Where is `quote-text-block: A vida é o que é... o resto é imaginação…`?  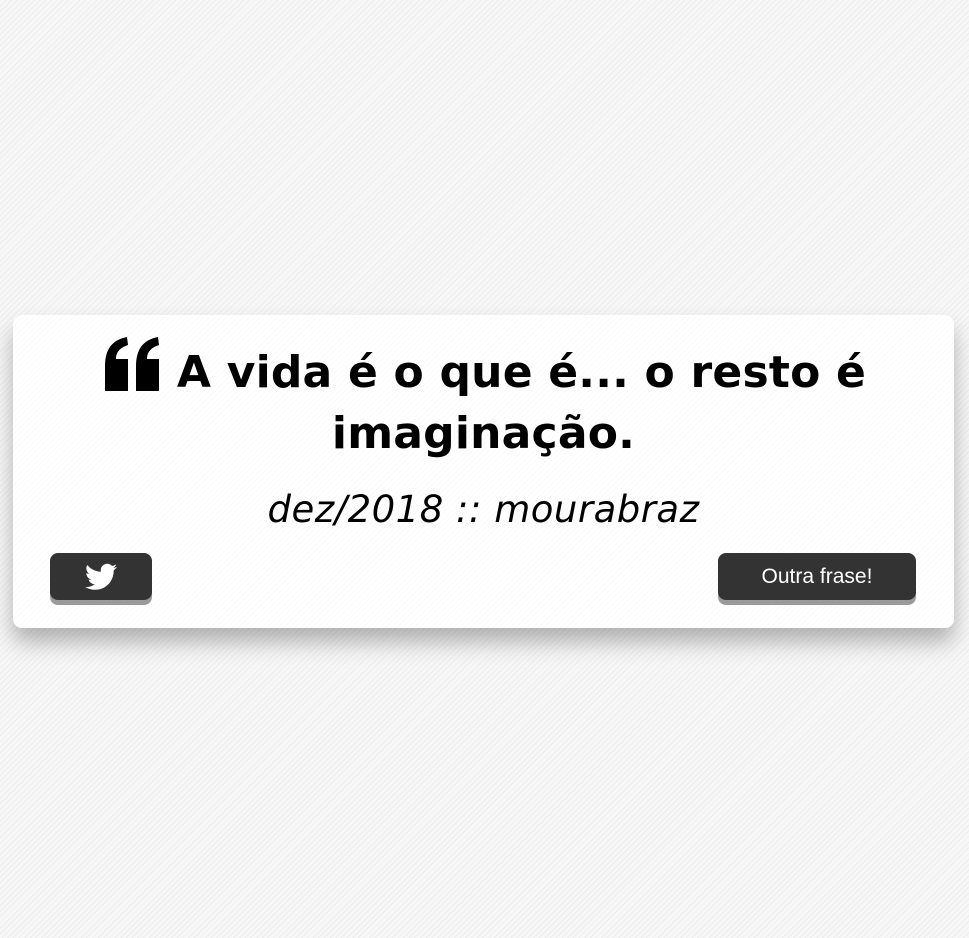
quote-text-block: A vida é o que é... o resto é imaginação… is located at coordinates (483, 400).